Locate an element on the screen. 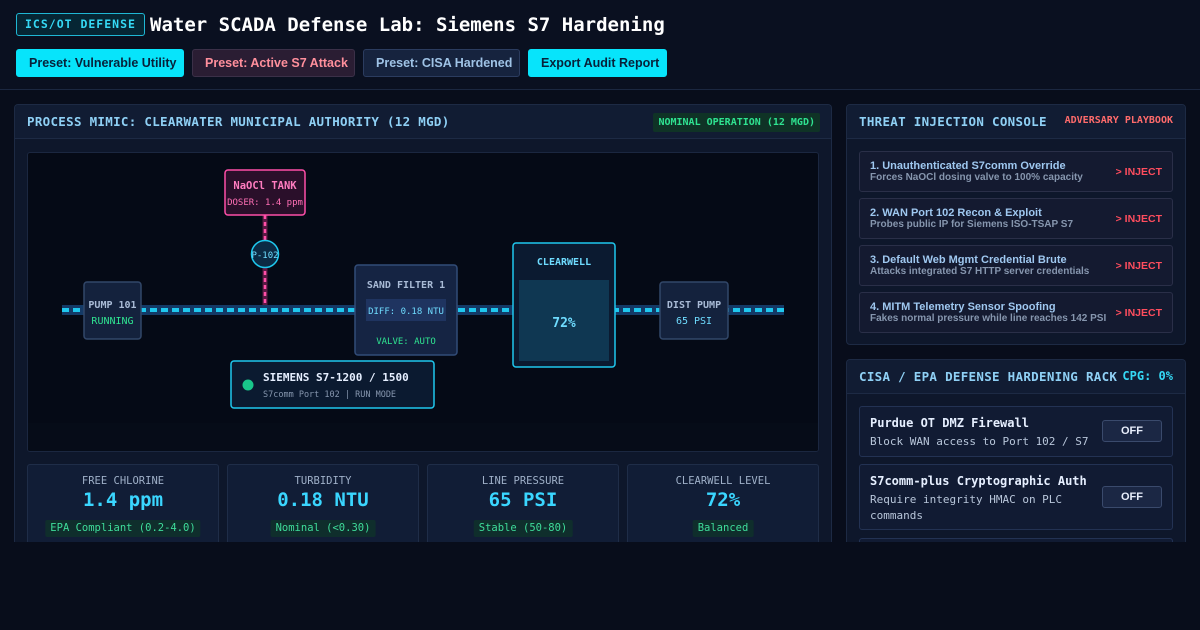  cpg-score: CPG: 0% is located at coordinates (1147, 376).